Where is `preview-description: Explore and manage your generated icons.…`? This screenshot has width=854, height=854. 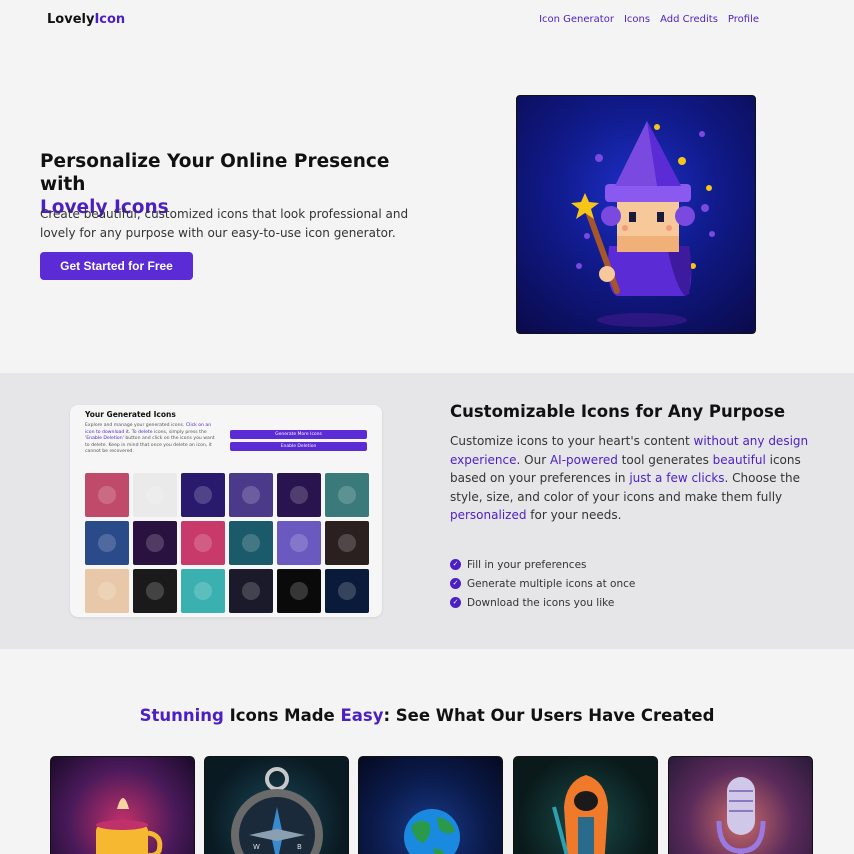 preview-description: Explore and manage your generated icons.… is located at coordinates (152, 439).